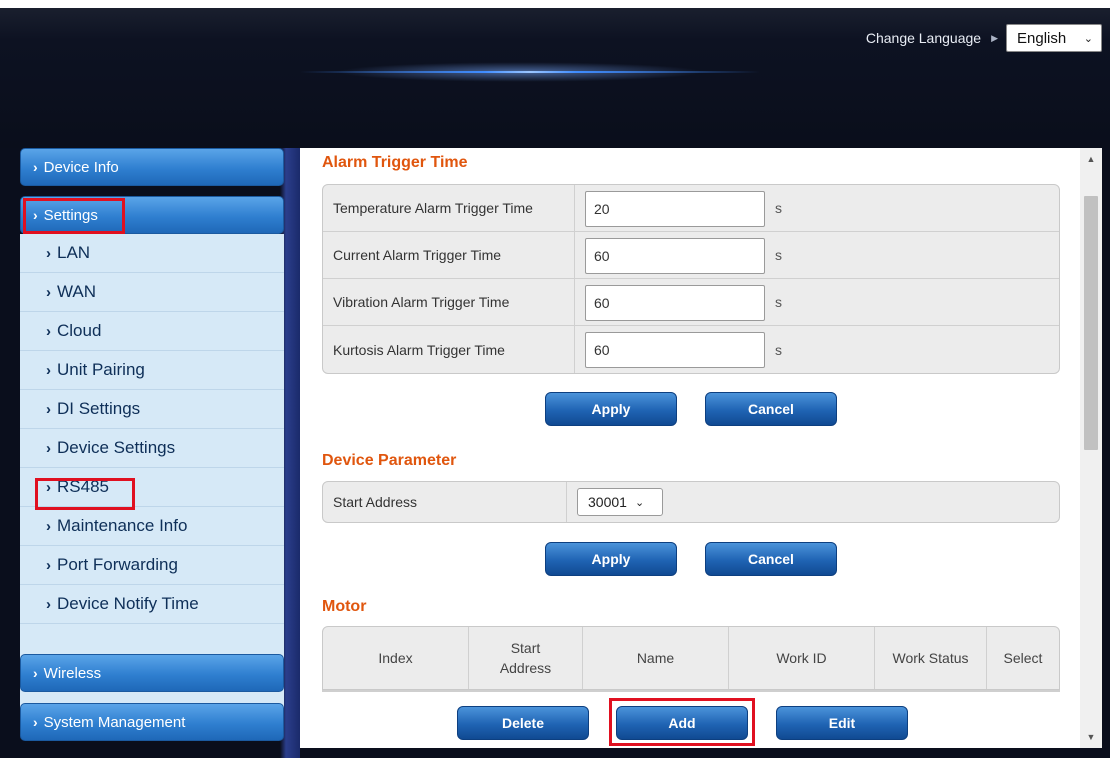 The image size is (1110, 758). What do you see at coordinates (675, 256) in the screenshot?
I see `current-alarm-input: 60` at bounding box center [675, 256].